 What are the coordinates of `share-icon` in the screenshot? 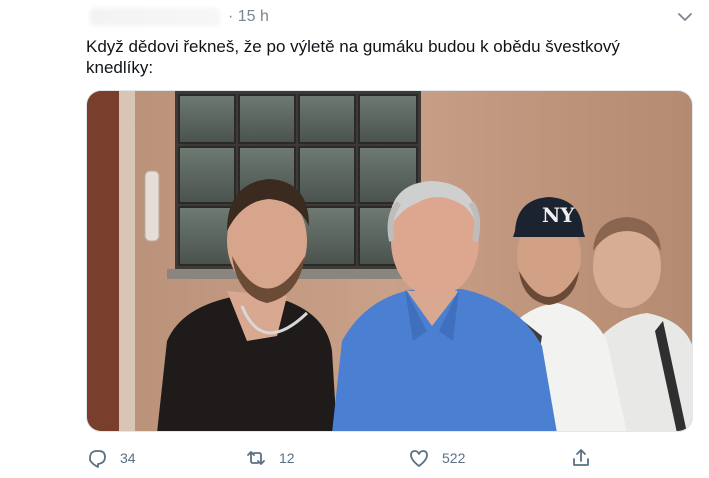 It's located at (581, 458).